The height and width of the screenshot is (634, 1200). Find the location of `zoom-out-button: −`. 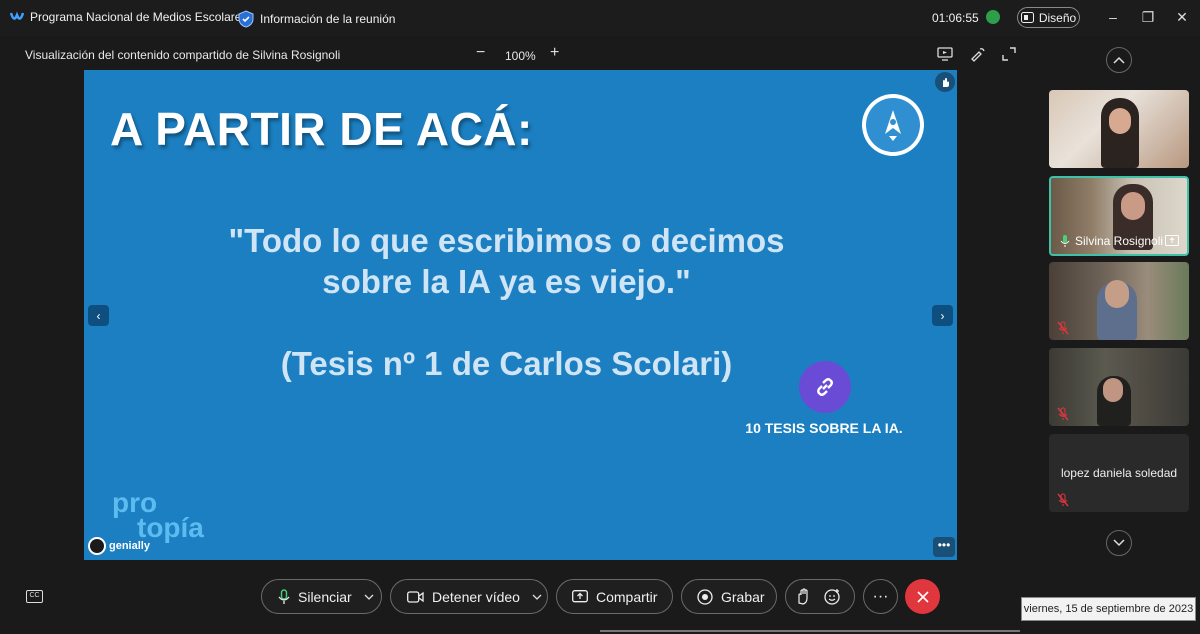

zoom-out-button: − is located at coordinates (480, 53).